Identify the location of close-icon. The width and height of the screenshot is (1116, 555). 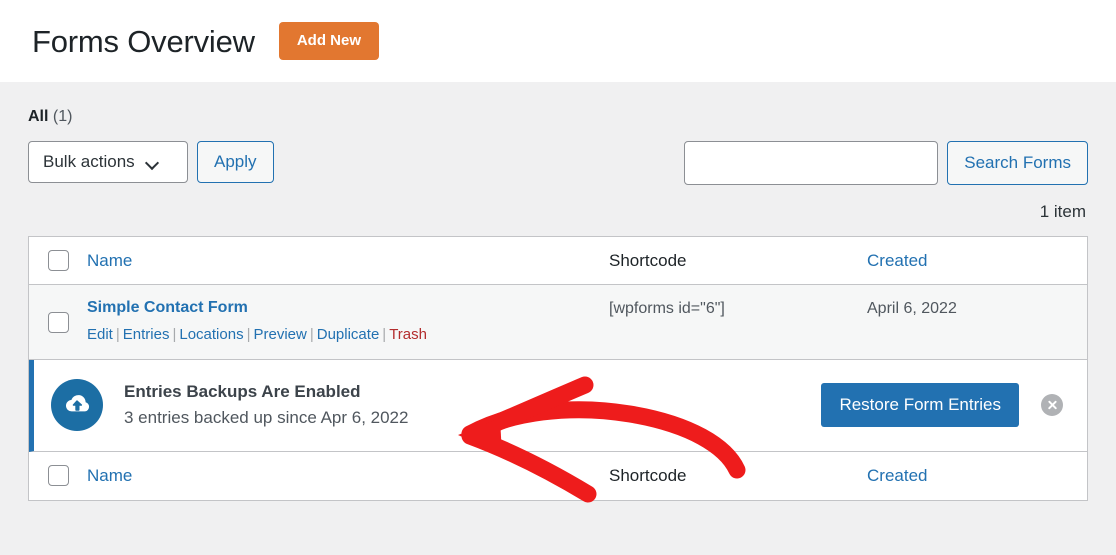
(1052, 405).